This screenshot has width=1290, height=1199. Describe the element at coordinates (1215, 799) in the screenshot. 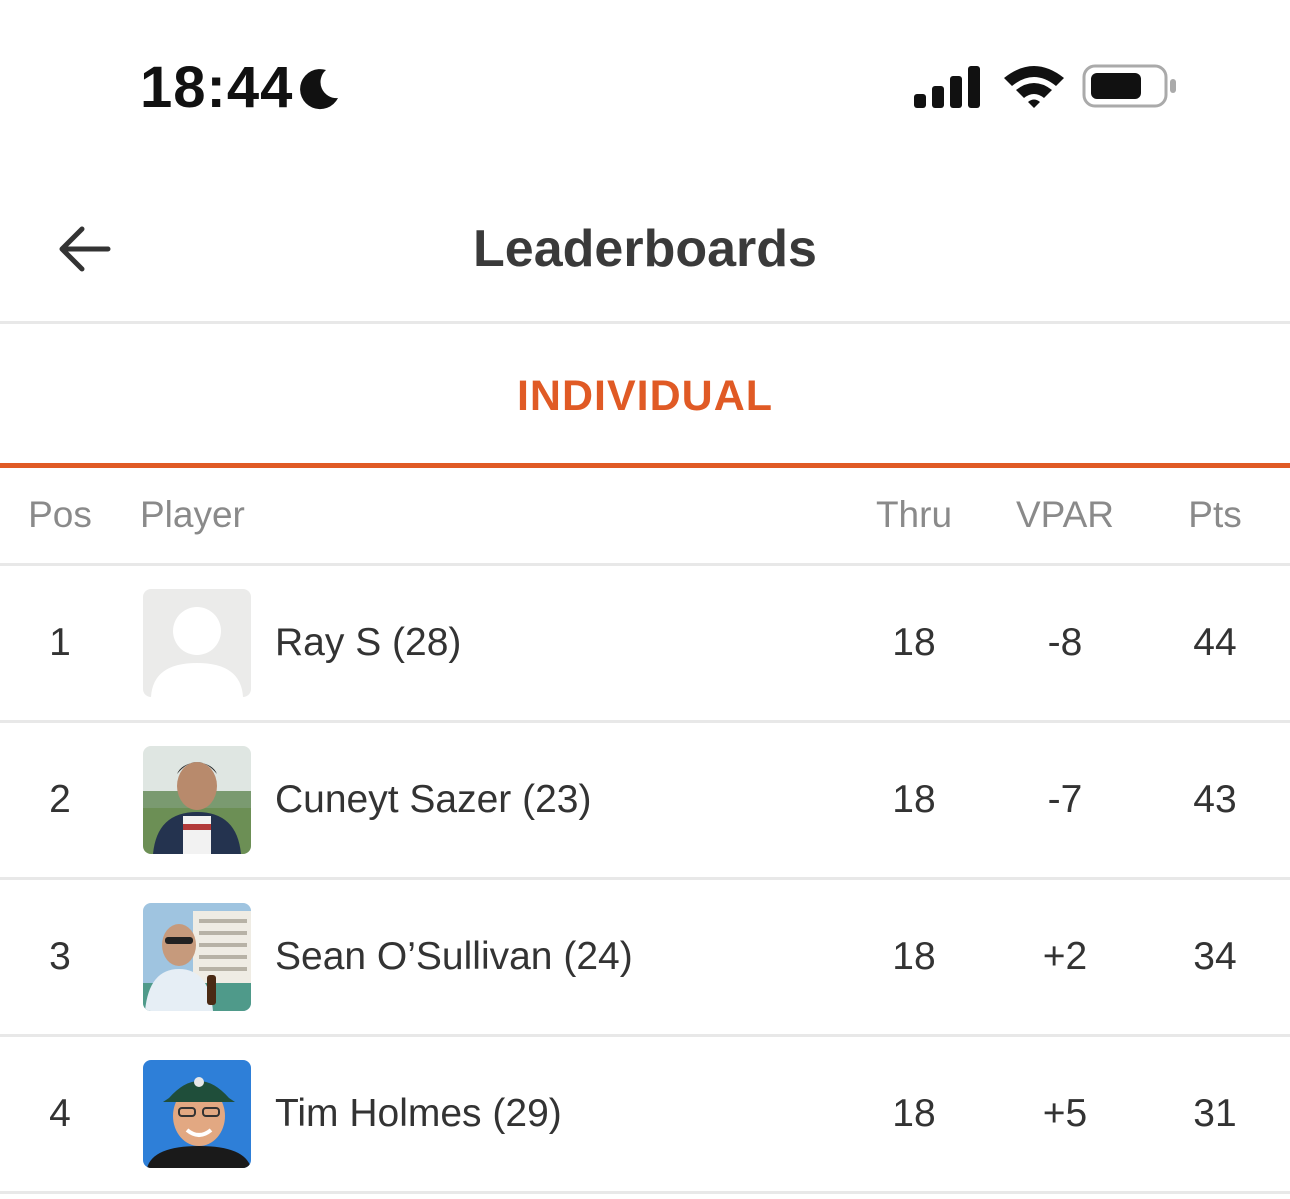

I see `row-points: 43` at that location.